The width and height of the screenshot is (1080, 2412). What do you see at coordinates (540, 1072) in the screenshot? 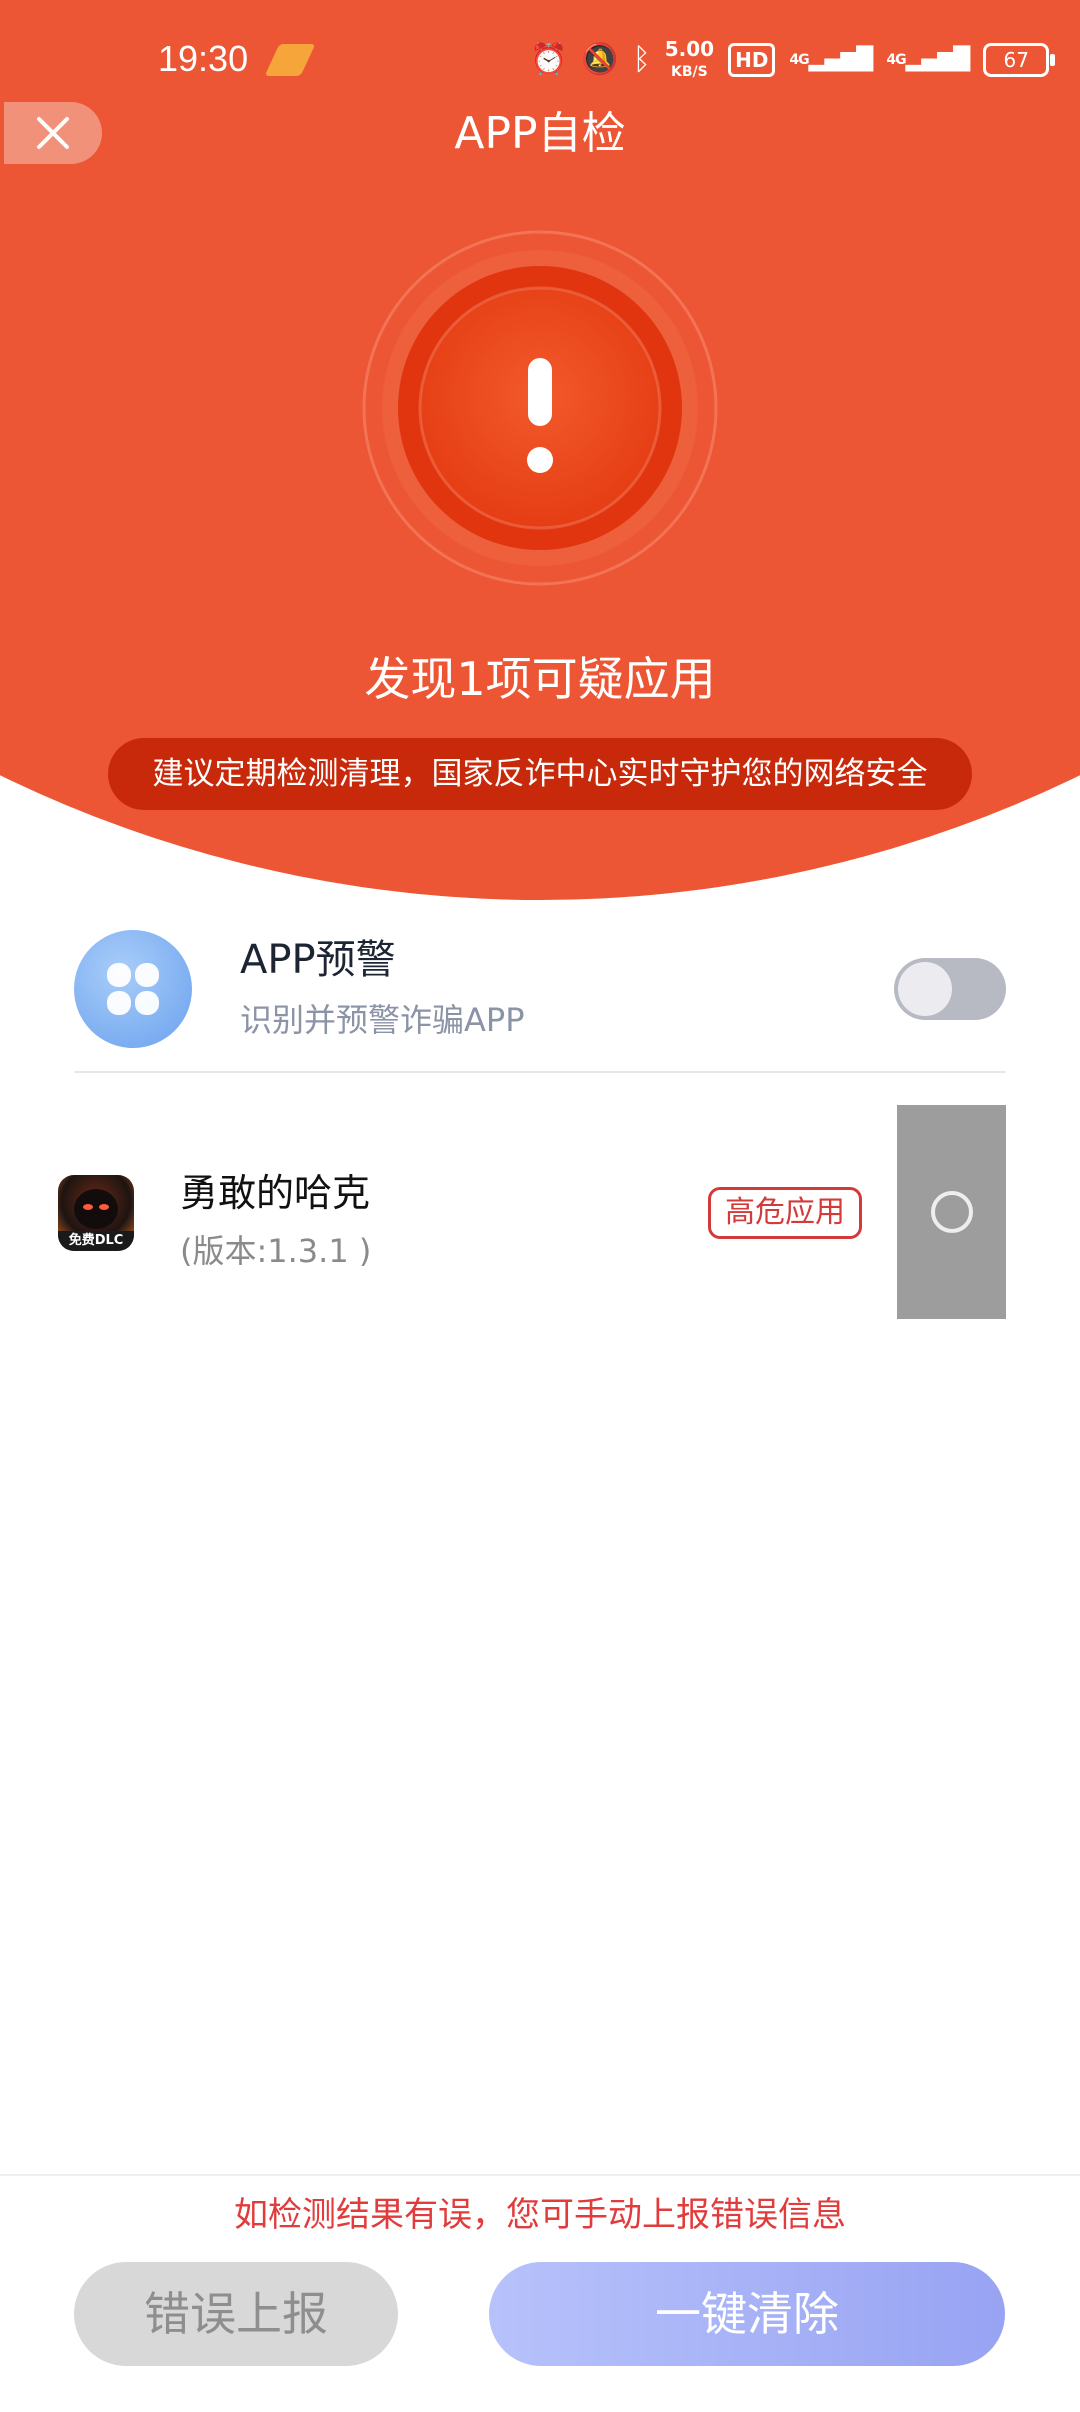
I see `divider` at bounding box center [540, 1072].